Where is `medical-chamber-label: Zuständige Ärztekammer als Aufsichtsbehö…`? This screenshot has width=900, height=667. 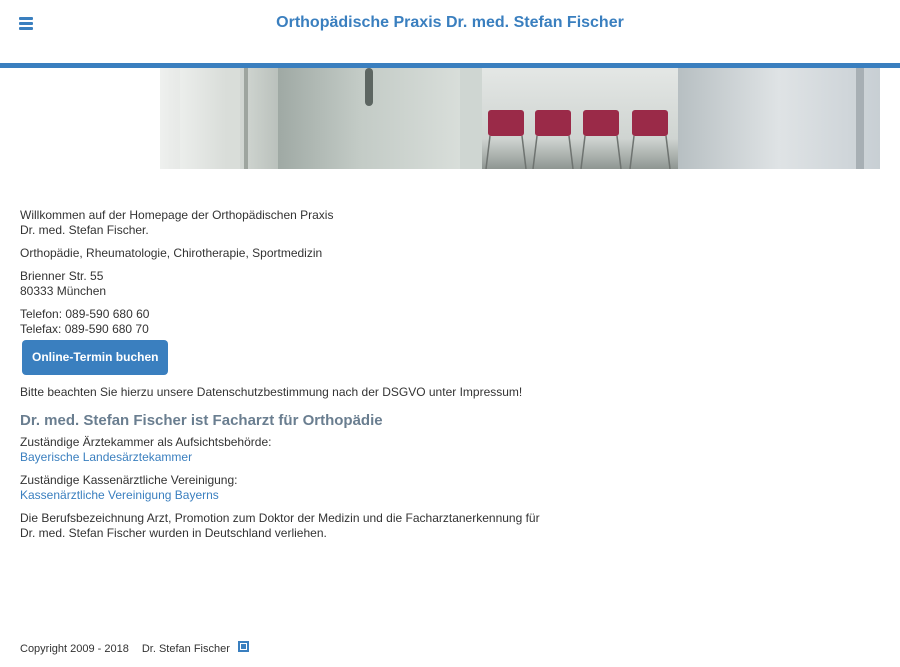 medical-chamber-label: Zuständige Ärztekammer als Aufsichtsbehö… is located at coordinates (146, 442).